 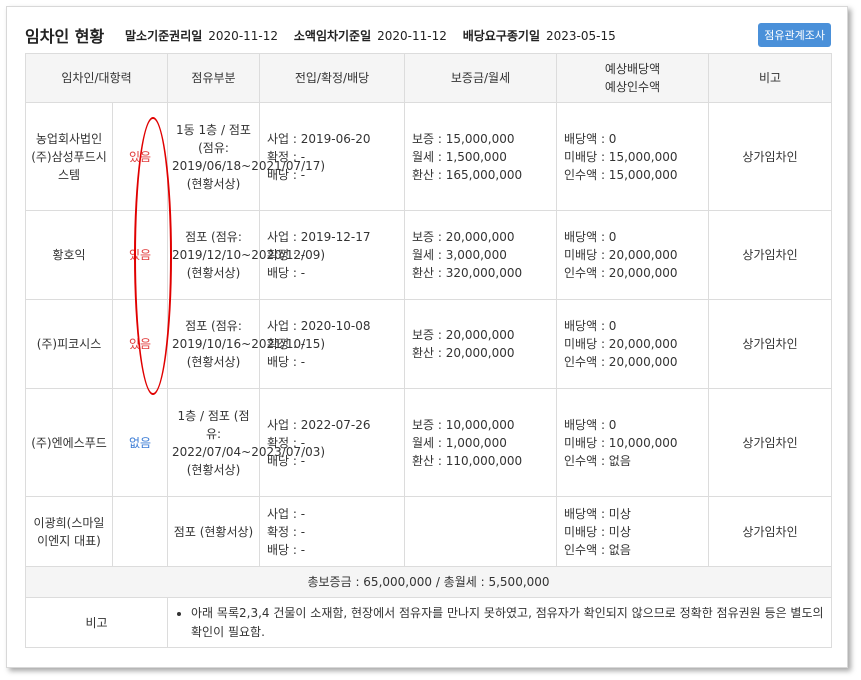 What do you see at coordinates (246, 344) in the screenshot?
I see `occupancy-part: 점포 (점유: 2019/10/16~2021/10/15) (현황서상)` at bounding box center [246, 344].